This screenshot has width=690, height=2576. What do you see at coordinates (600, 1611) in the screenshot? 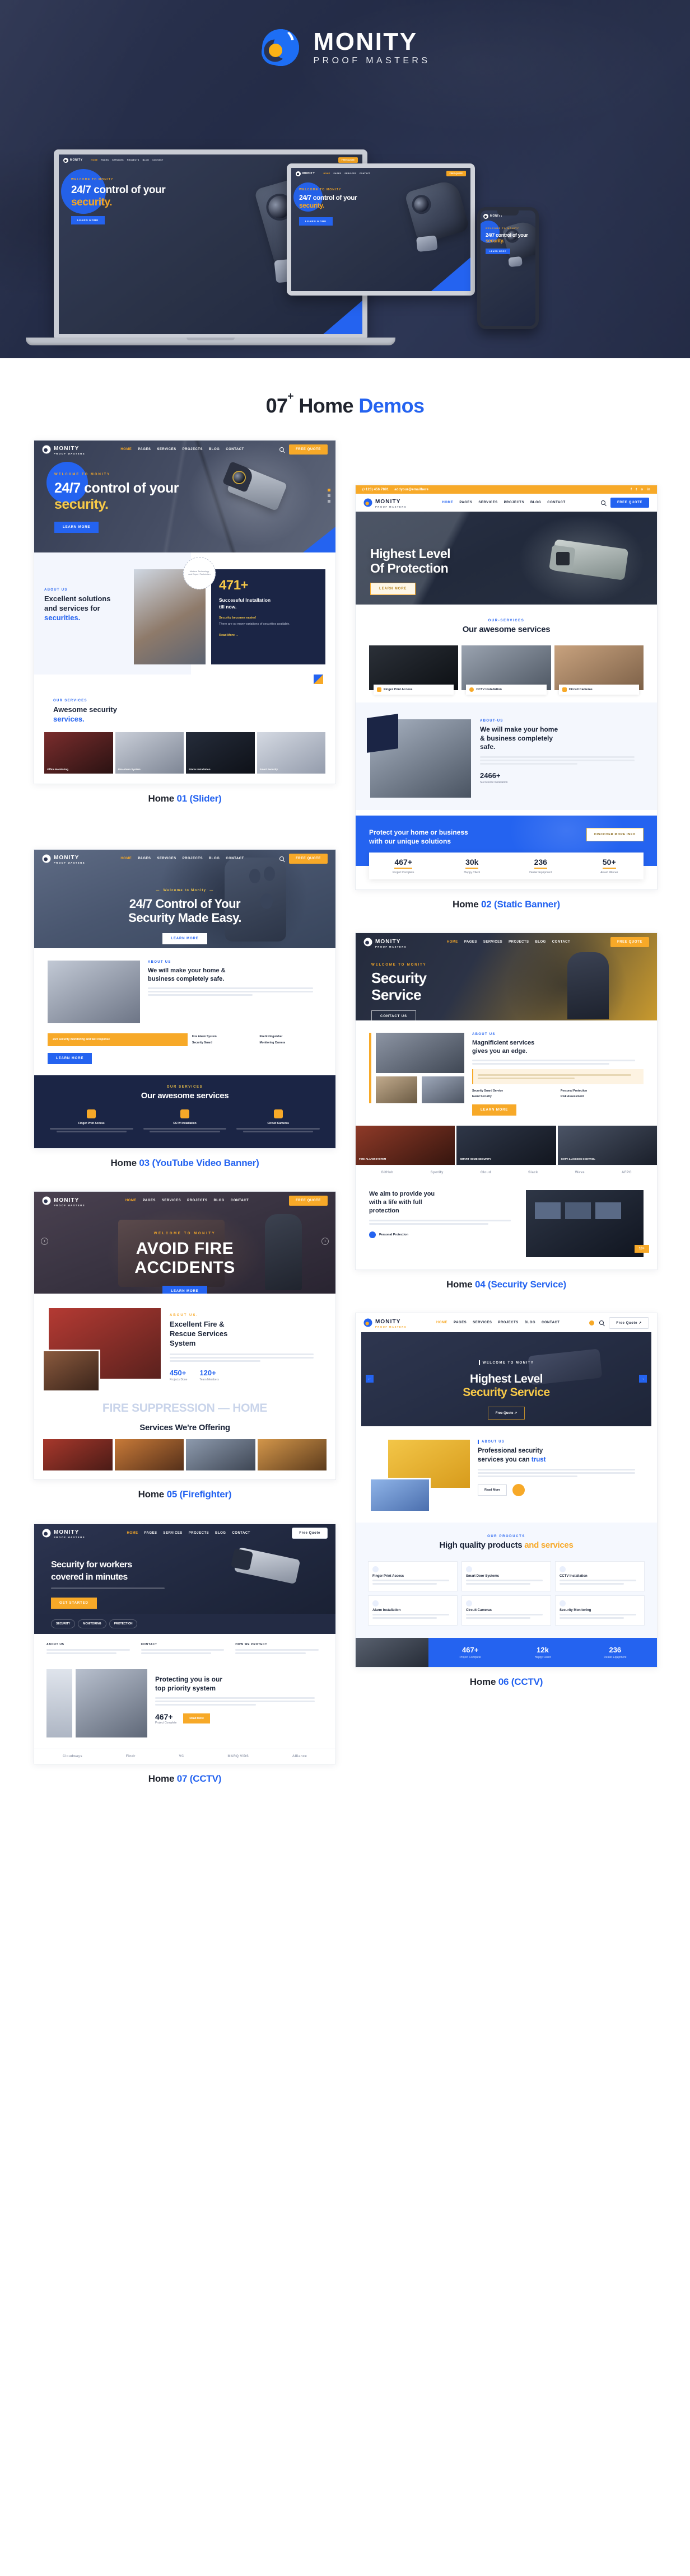
I see `product-card: Security Monitoring` at bounding box center [600, 1611].